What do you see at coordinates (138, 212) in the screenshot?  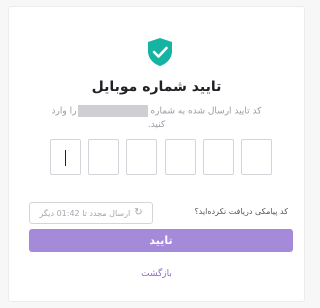 I see `refresh-icon: ↻` at bounding box center [138, 212].